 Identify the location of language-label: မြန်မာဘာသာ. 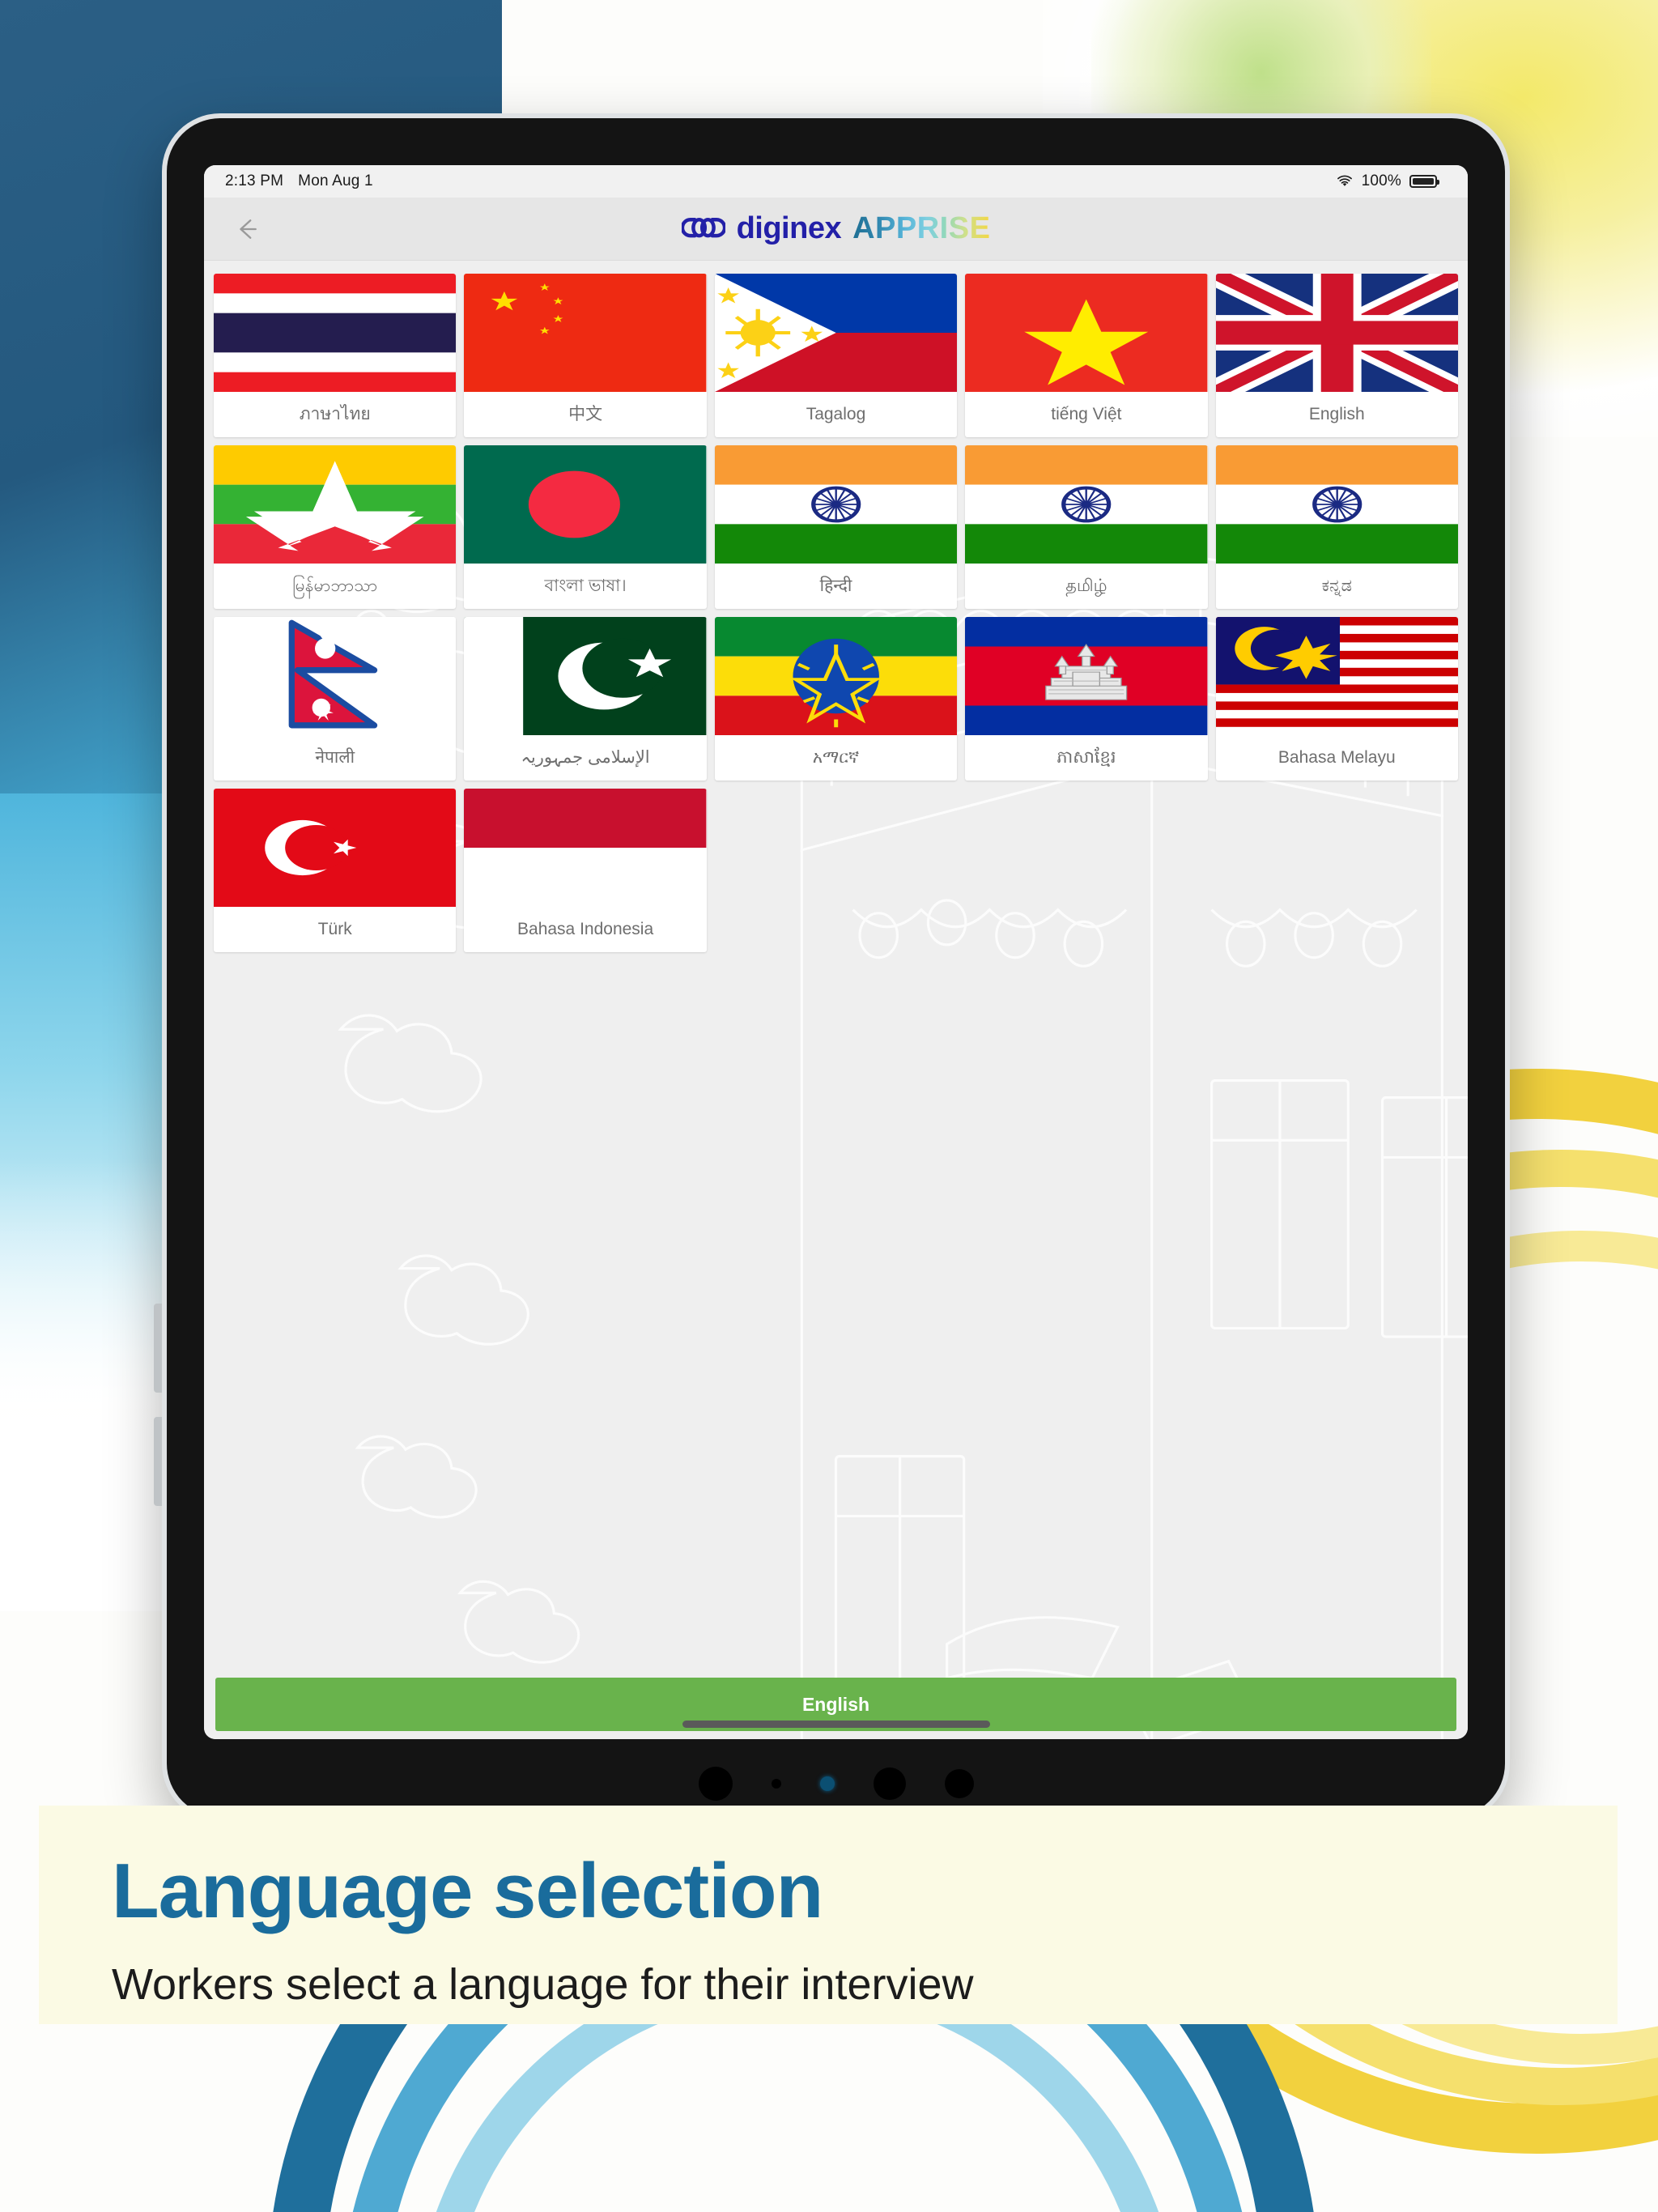
(335, 586).